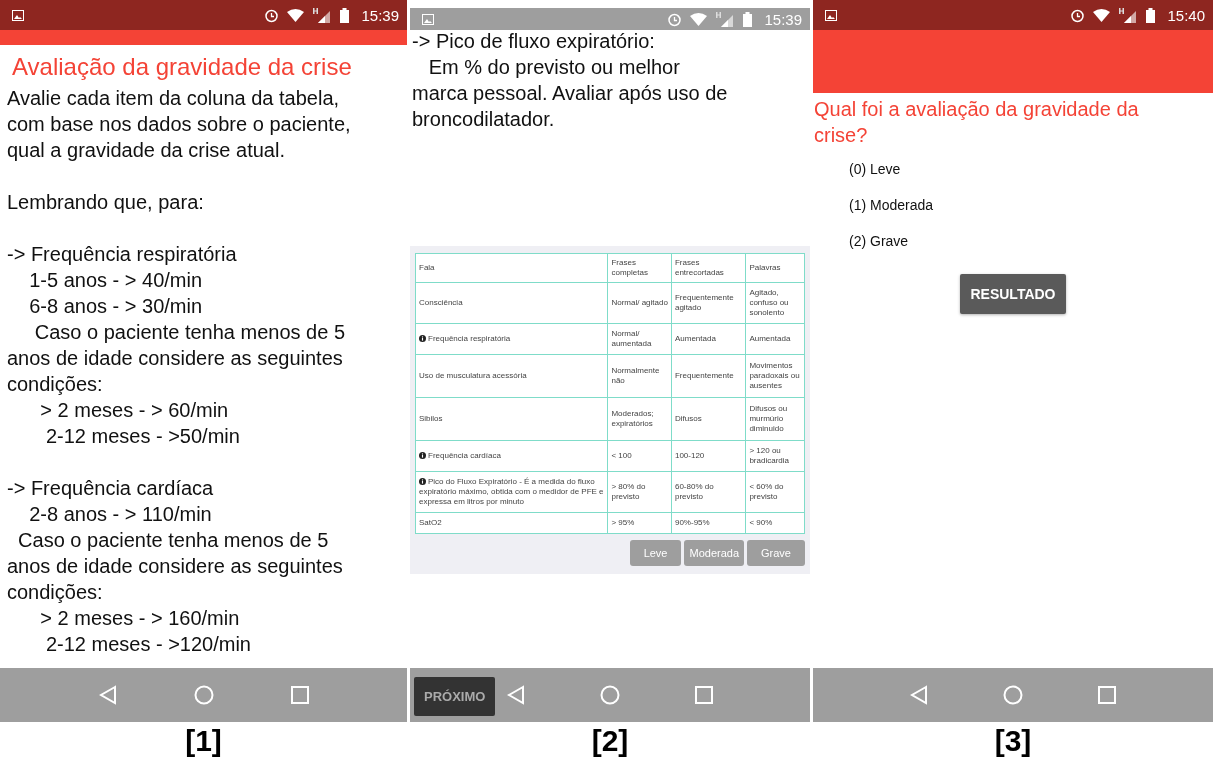  What do you see at coordinates (511, 376) in the screenshot?
I see `table-cell: Uso de musculatura acessória` at bounding box center [511, 376].